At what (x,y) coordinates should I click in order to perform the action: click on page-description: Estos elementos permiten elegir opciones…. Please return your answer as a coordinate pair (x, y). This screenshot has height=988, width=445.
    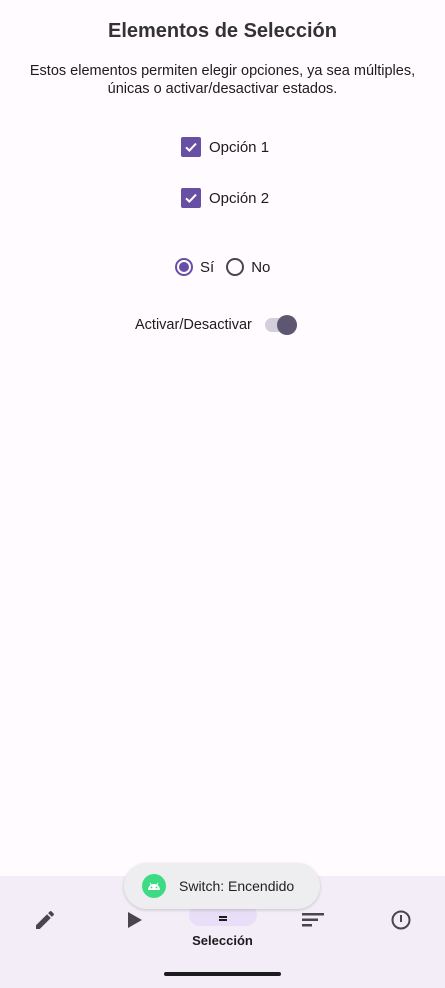
    Looking at the image, I should click on (222, 80).